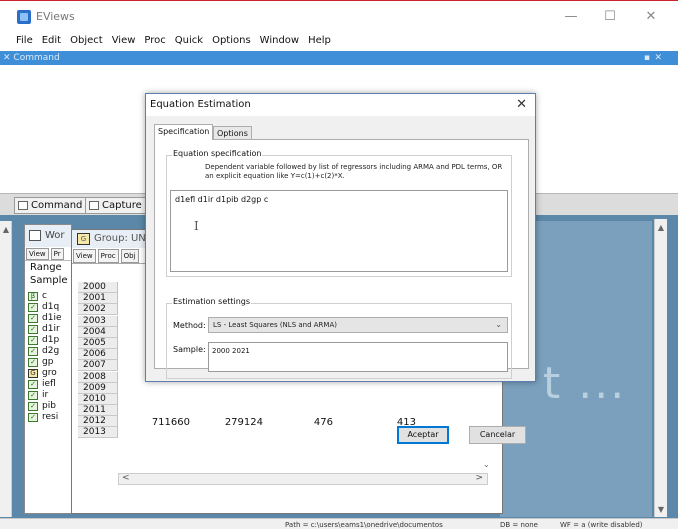 The width and height of the screenshot is (678, 529). Describe the element at coordinates (521, 105) in the screenshot. I see `dialog-close-icon: ✕` at that location.